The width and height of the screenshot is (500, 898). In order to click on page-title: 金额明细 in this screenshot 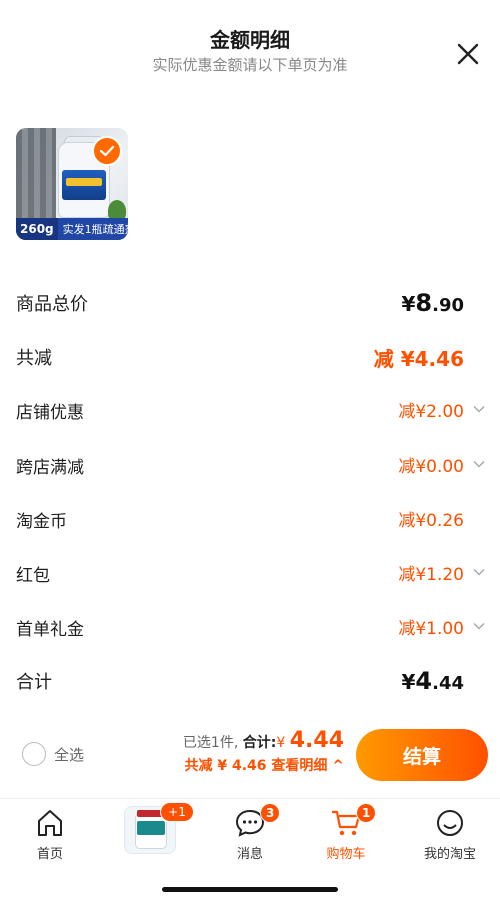, I will do `click(250, 40)`.